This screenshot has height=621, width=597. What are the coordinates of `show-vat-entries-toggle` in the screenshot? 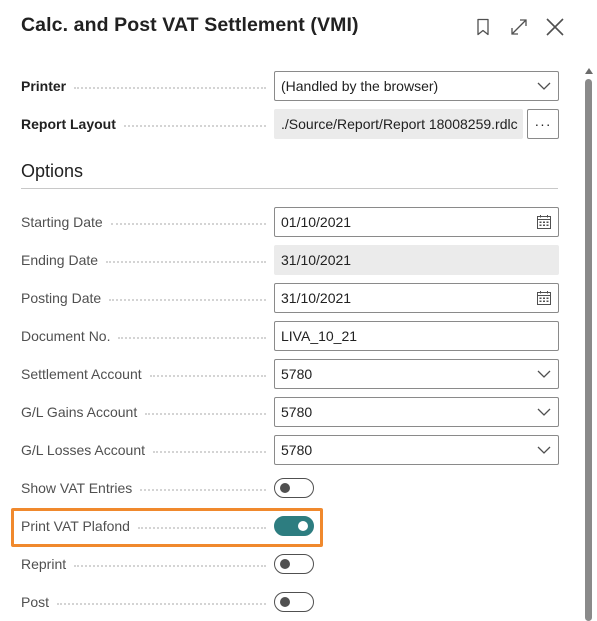 It's located at (294, 488).